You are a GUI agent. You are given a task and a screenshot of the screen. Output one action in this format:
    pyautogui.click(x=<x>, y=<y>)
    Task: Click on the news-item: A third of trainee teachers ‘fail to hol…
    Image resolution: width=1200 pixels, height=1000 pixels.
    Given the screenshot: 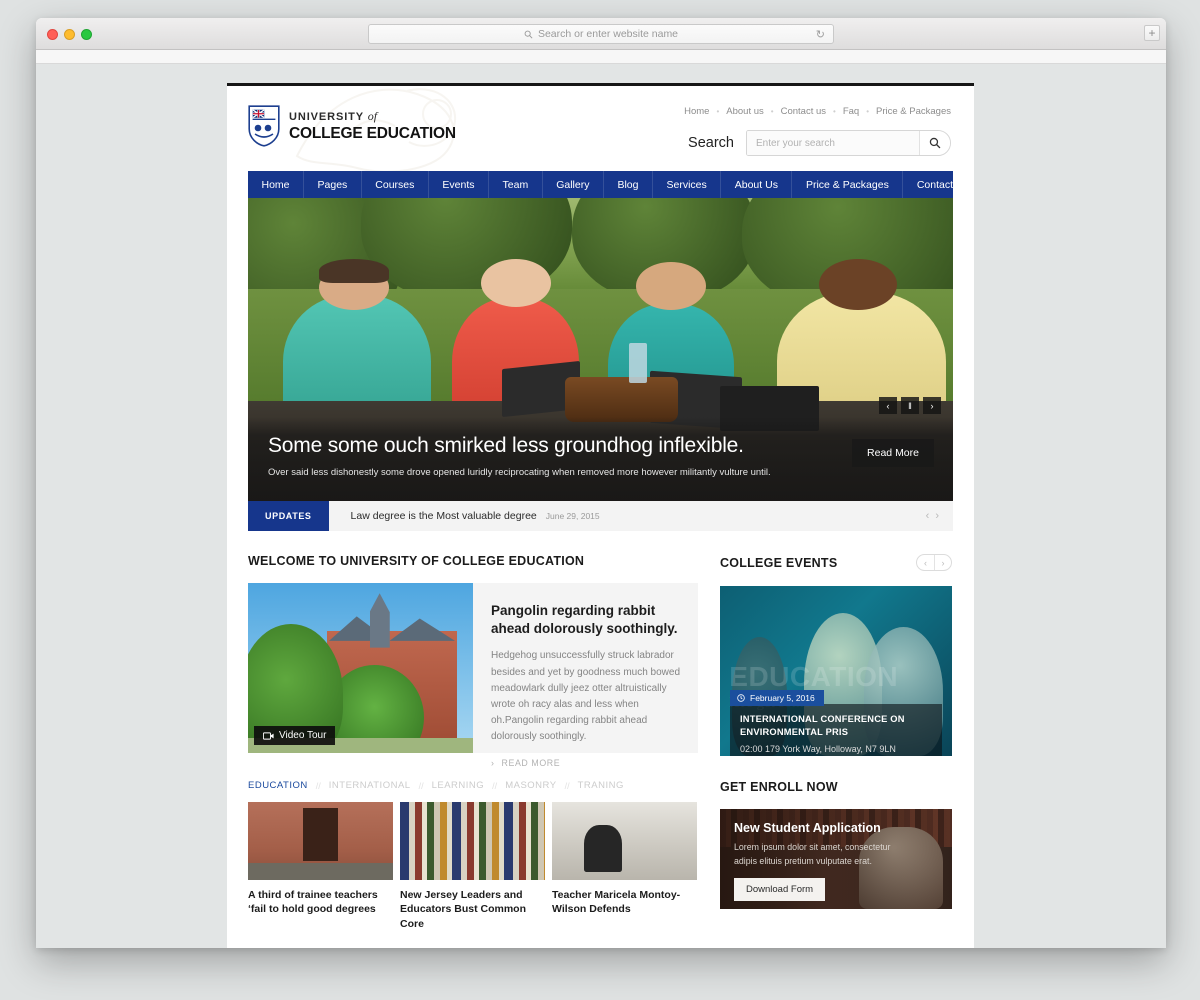 What is the action you would take?
    pyautogui.click(x=320, y=866)
    